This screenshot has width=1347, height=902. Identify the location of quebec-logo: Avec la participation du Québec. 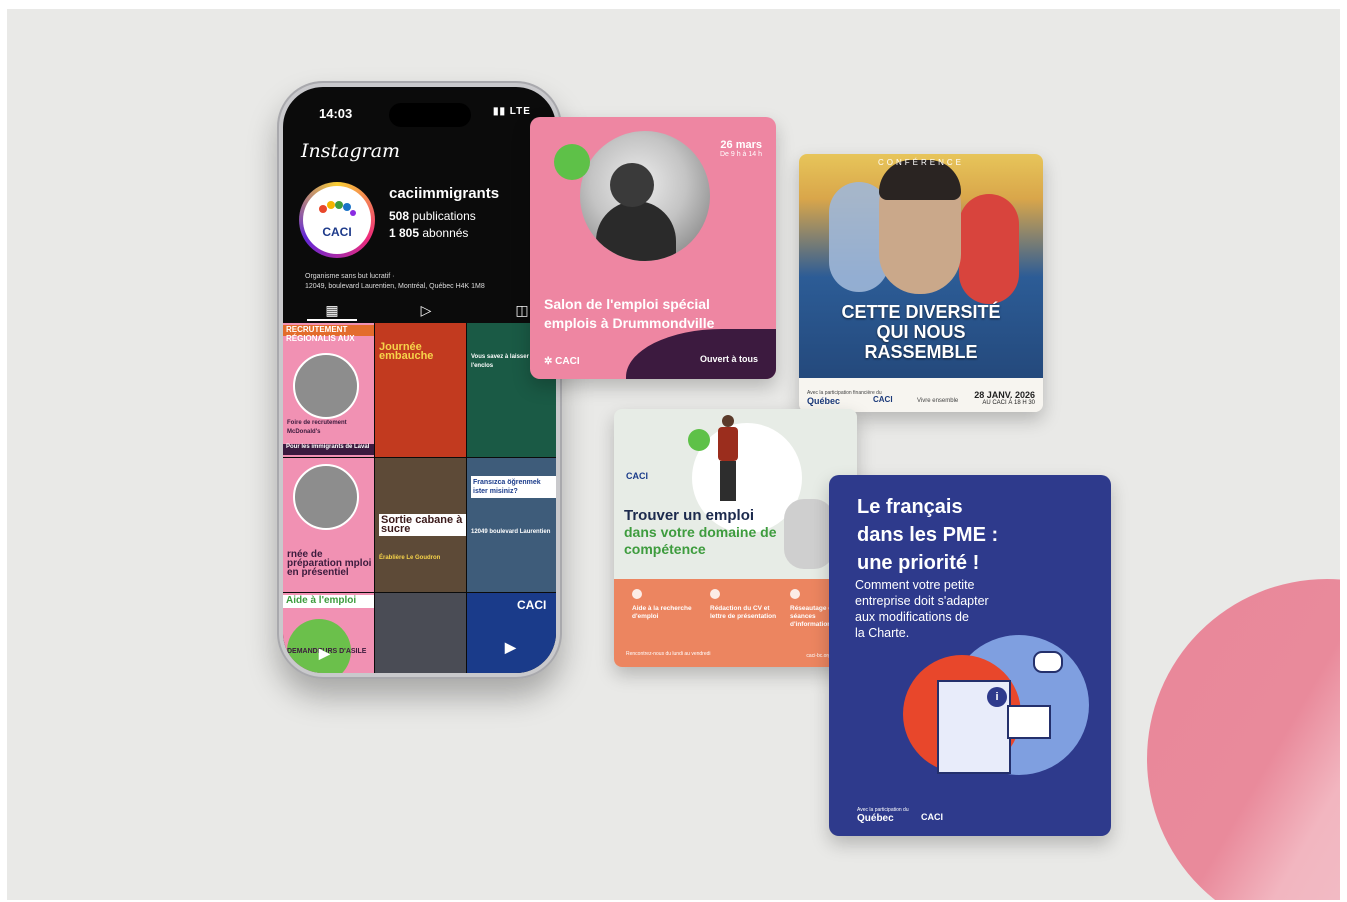
(883, 815).